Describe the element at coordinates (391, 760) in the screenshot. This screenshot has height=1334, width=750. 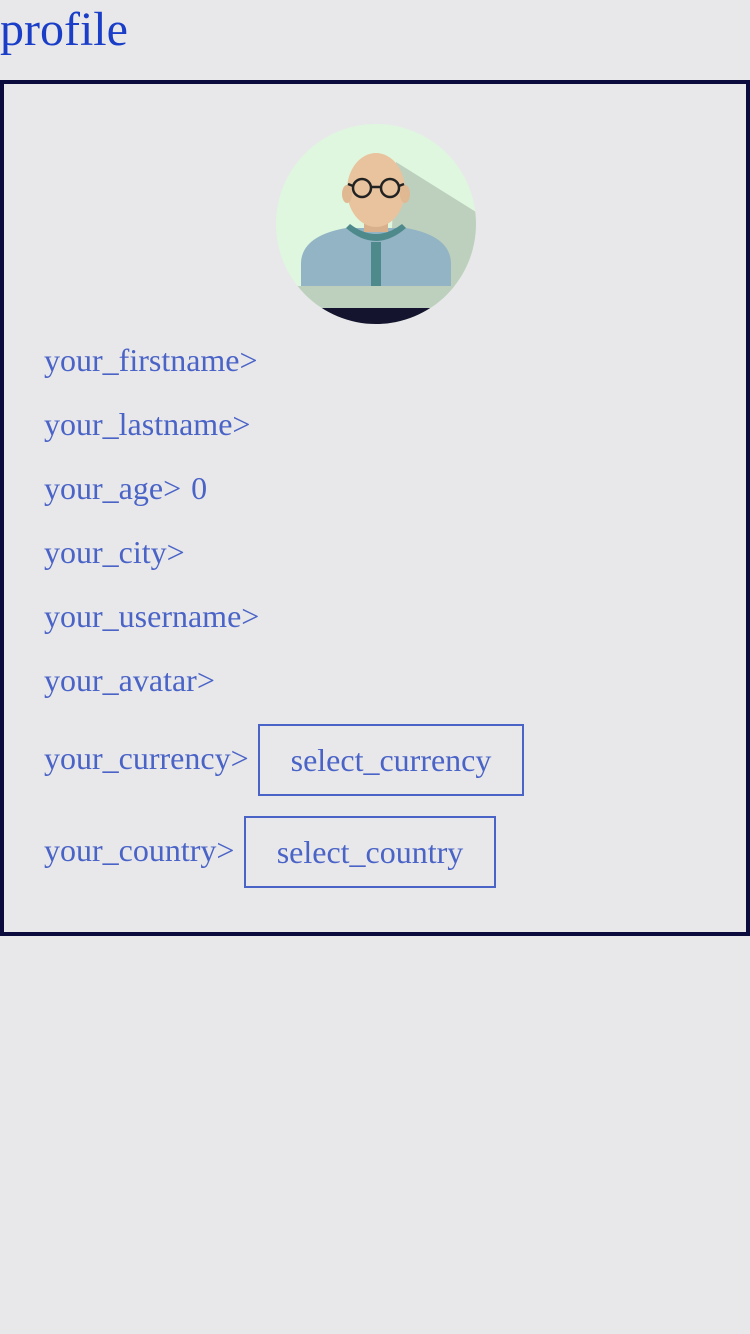
I see `select-currency-button: select_currency` at that location.